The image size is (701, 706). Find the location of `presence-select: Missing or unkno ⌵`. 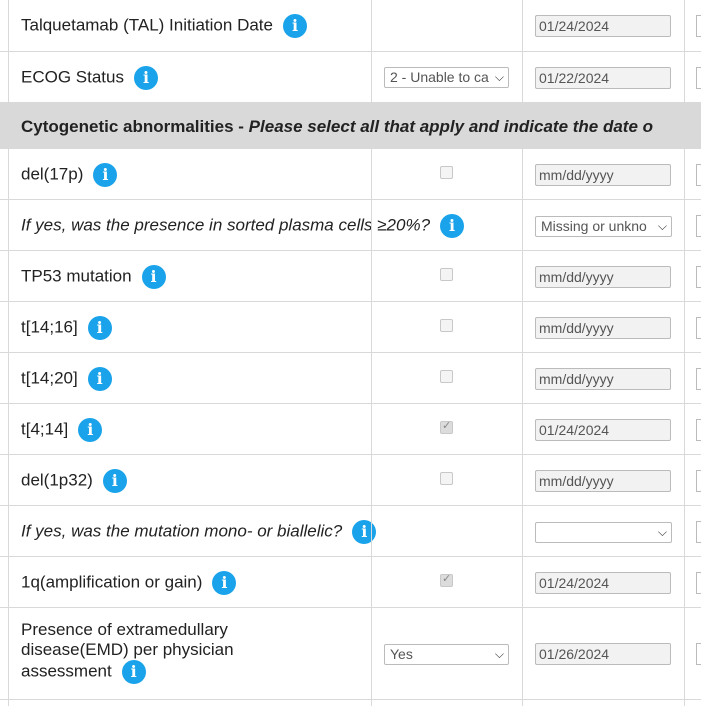

presence-select: Missing or unkno ⌵ is located at coordinates (603, 226).